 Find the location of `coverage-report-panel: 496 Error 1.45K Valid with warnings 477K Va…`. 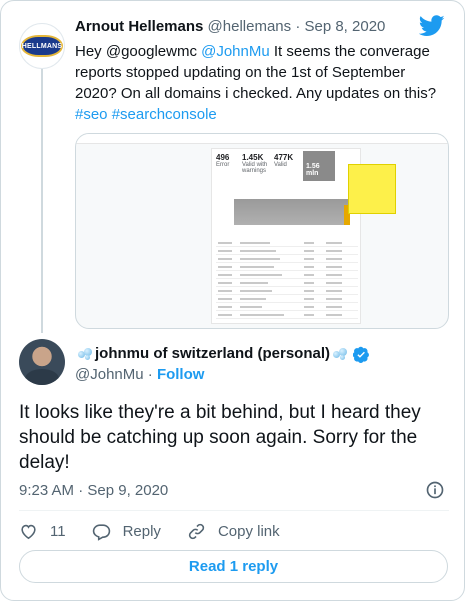

coverage-report-panel: 496 Error 1.45K Valid with warnings 477K Va… is located at coordinates (286, 236).